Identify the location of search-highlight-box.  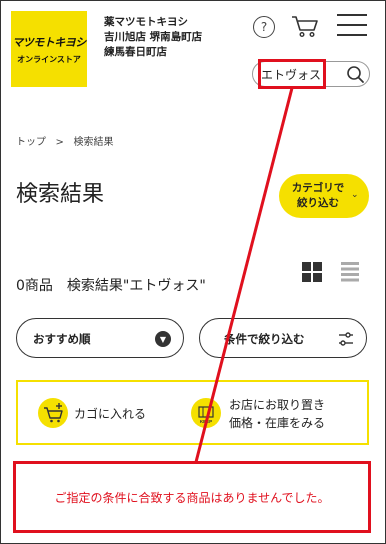
(292, 74).